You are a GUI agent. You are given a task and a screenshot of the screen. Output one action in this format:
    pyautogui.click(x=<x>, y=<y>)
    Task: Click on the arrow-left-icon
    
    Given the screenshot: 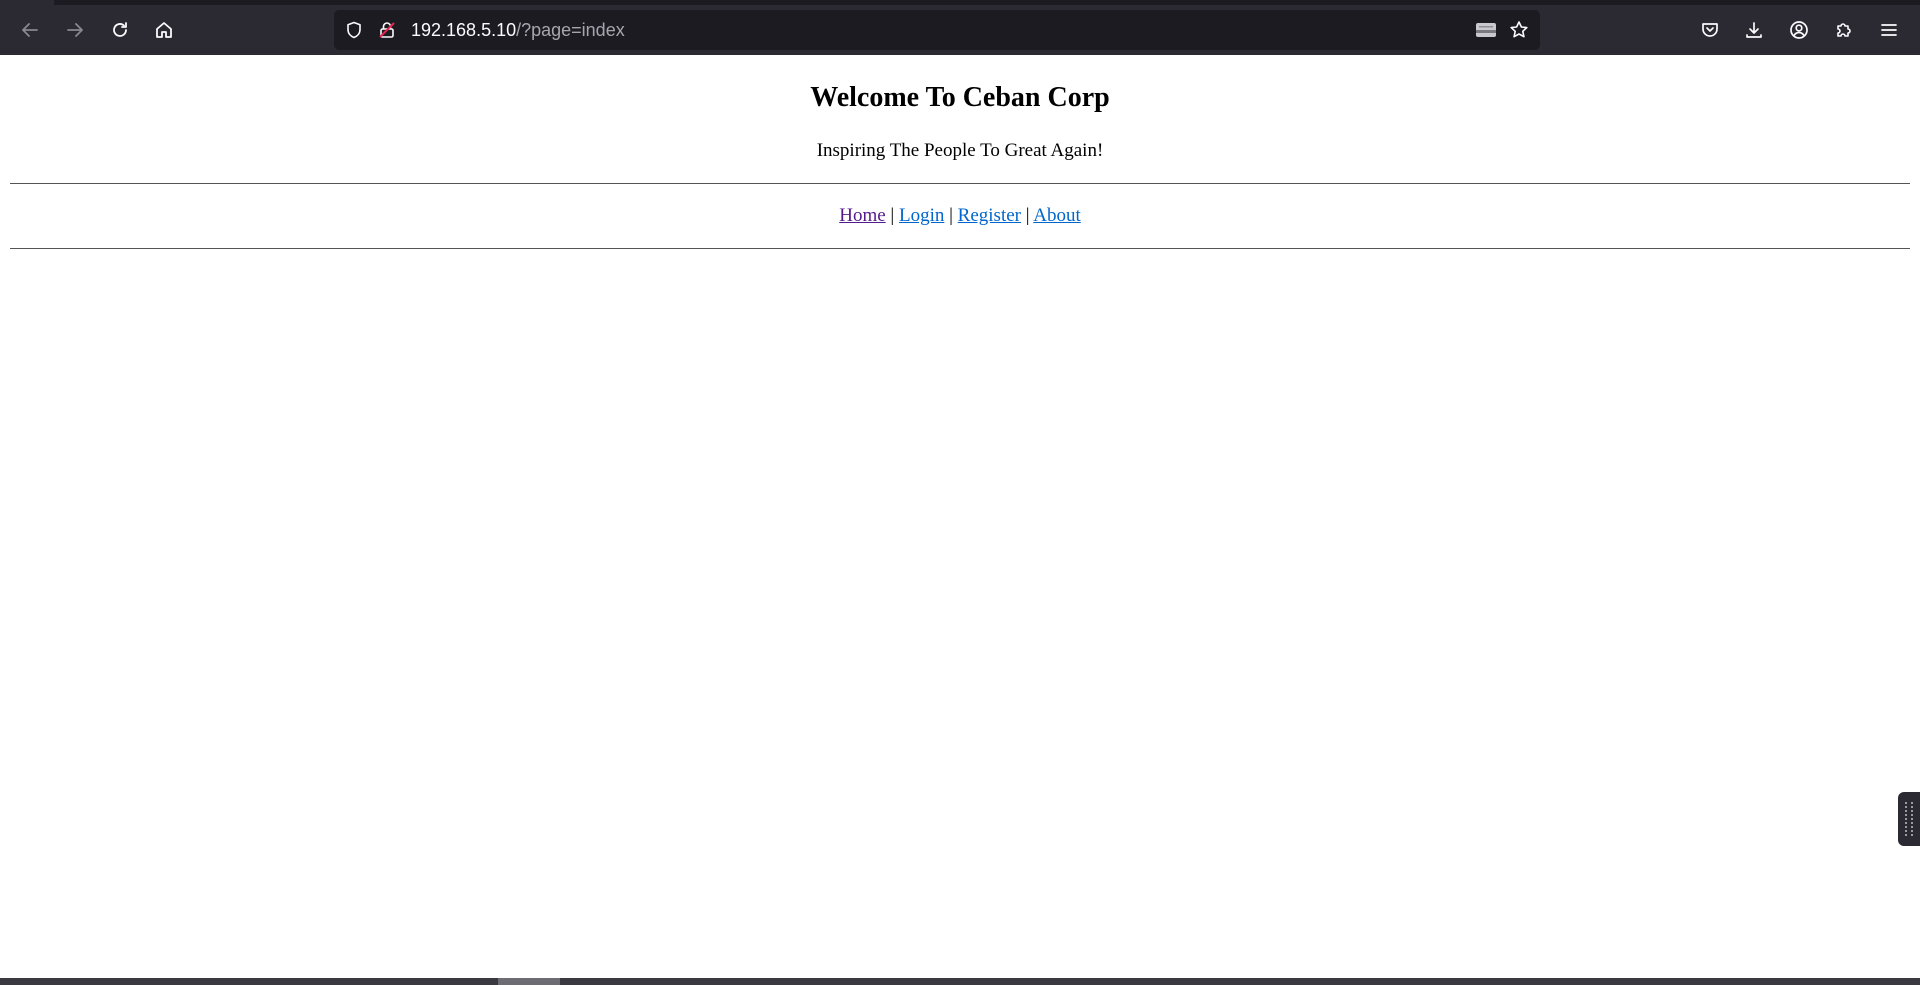 What is the action you would take?
    pyautogui.click(x=30, y=30)
    